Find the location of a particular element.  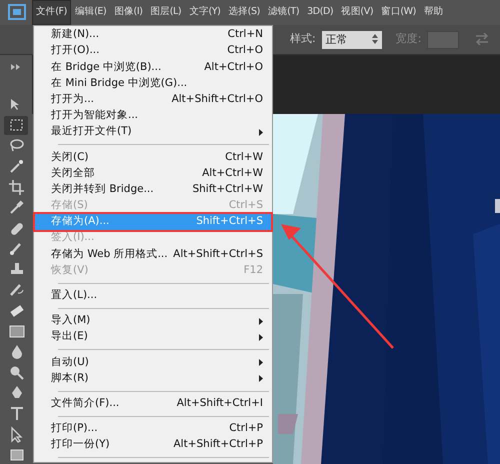

eraser-icon is located at coordinates (16, 311).